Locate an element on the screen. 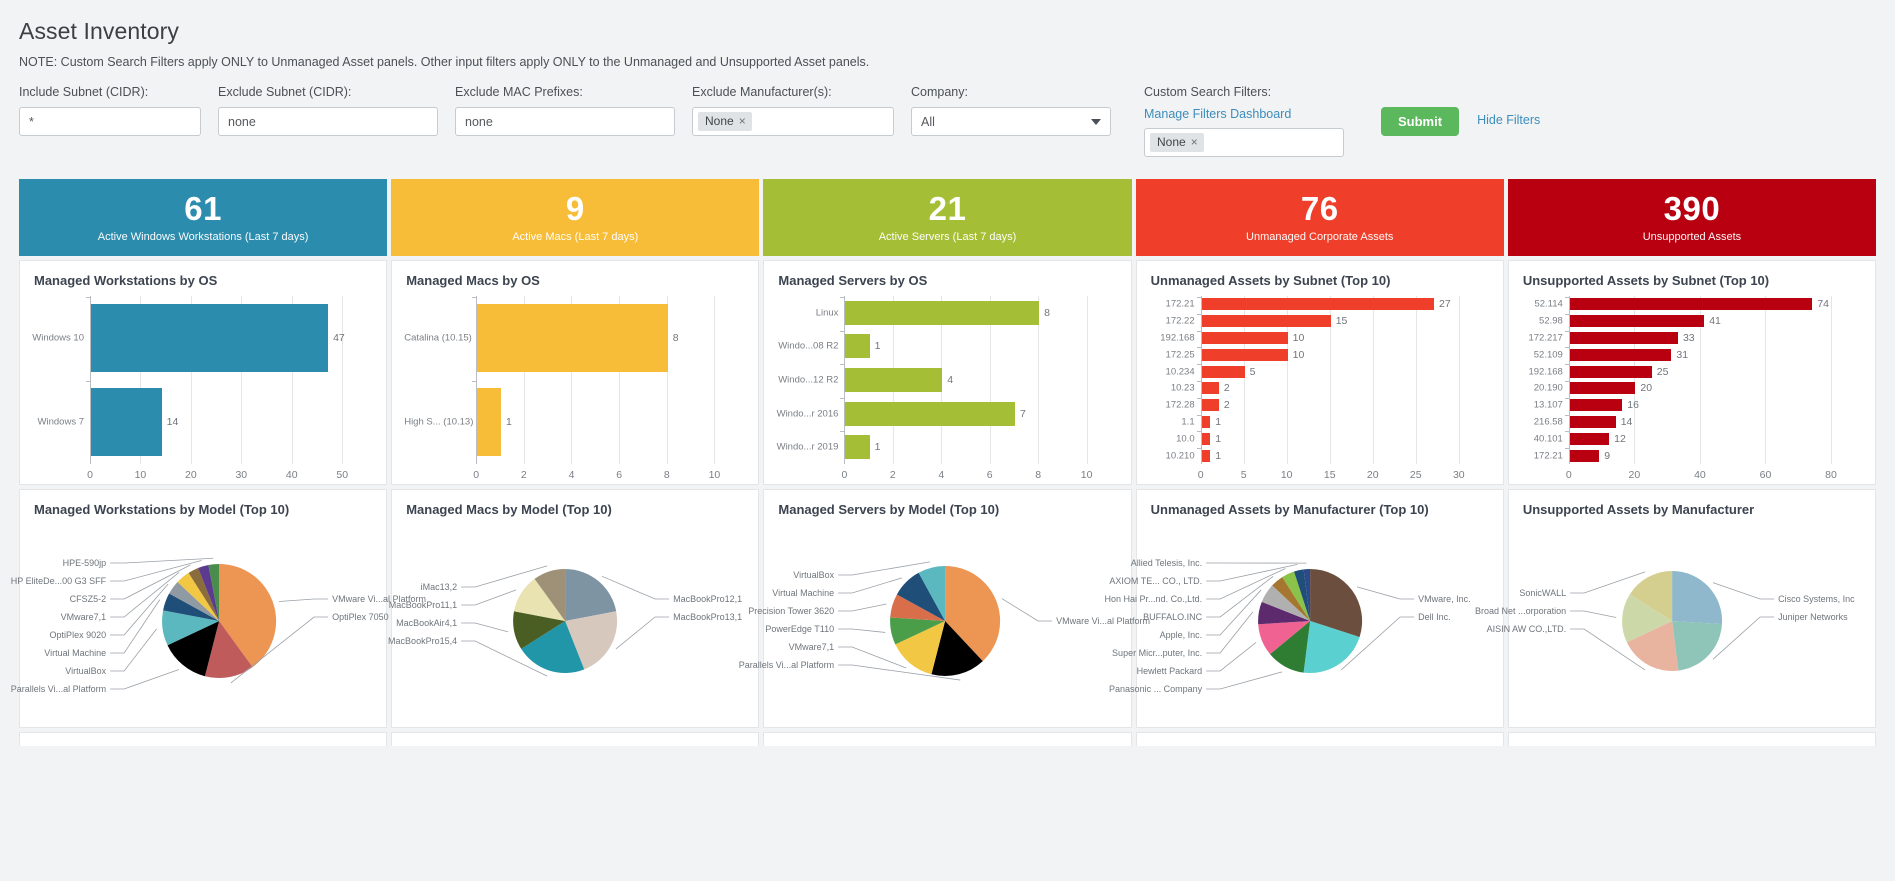  bar-value: 74 is located at coordinates (1823, 304).